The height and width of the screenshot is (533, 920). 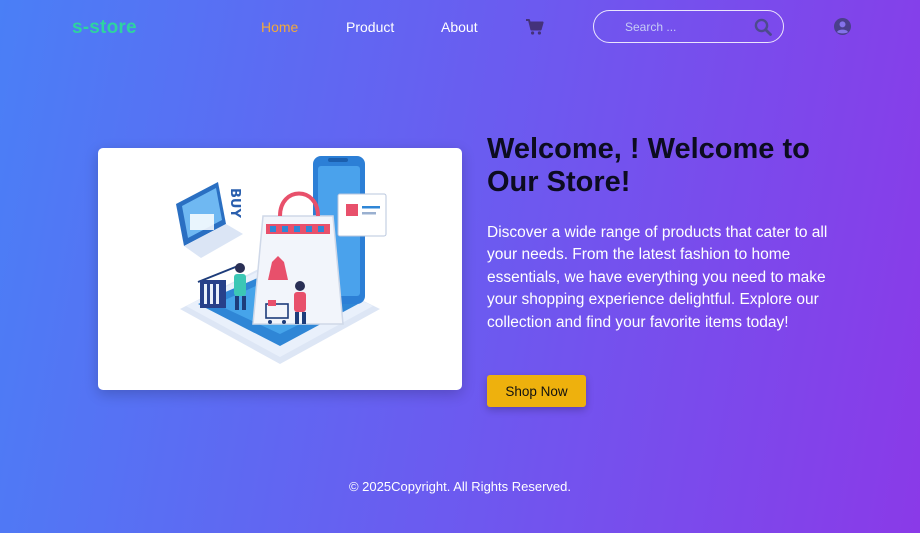 What do you see at coordinates (234, 203) in the screenshot?
I see `buy-text: BUY` at bounding box center [234, 203].